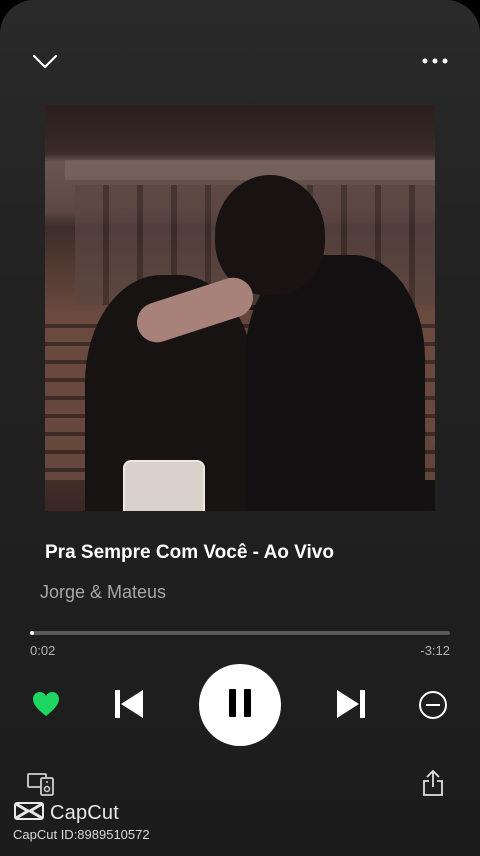  Describe the element at coordinates (85, 813) in the screenshot. I see `watermark-brand: CapCut` at that location.